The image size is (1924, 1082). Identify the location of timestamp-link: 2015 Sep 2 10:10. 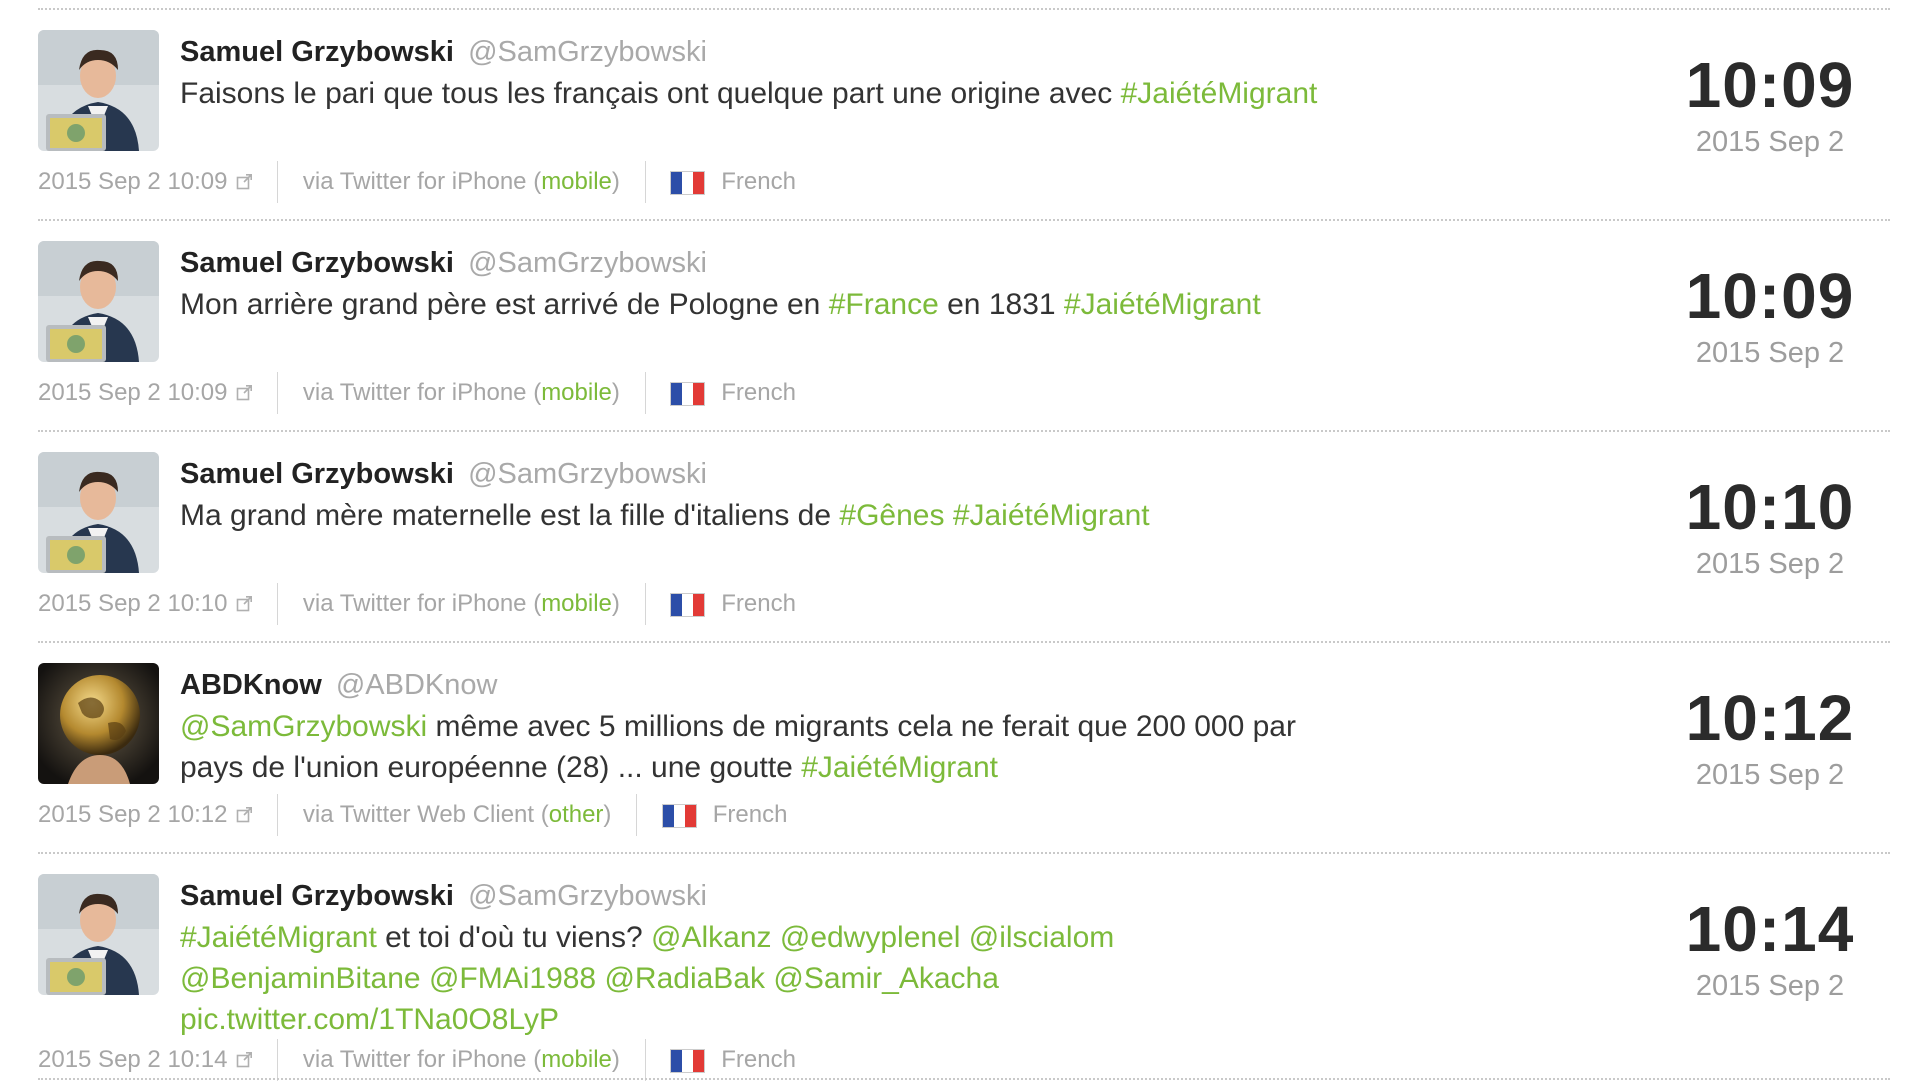
(145, 604).